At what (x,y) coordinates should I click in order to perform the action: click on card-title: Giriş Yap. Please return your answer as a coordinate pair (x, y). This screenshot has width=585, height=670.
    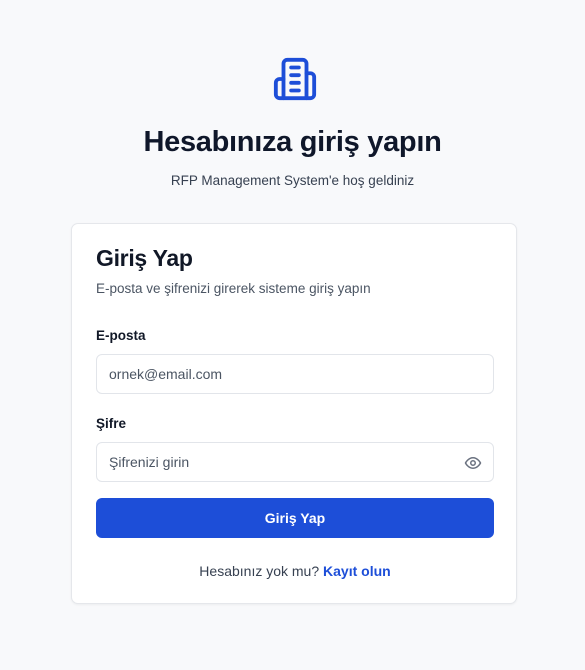
    Looking at the image, I should click on (144, 258).